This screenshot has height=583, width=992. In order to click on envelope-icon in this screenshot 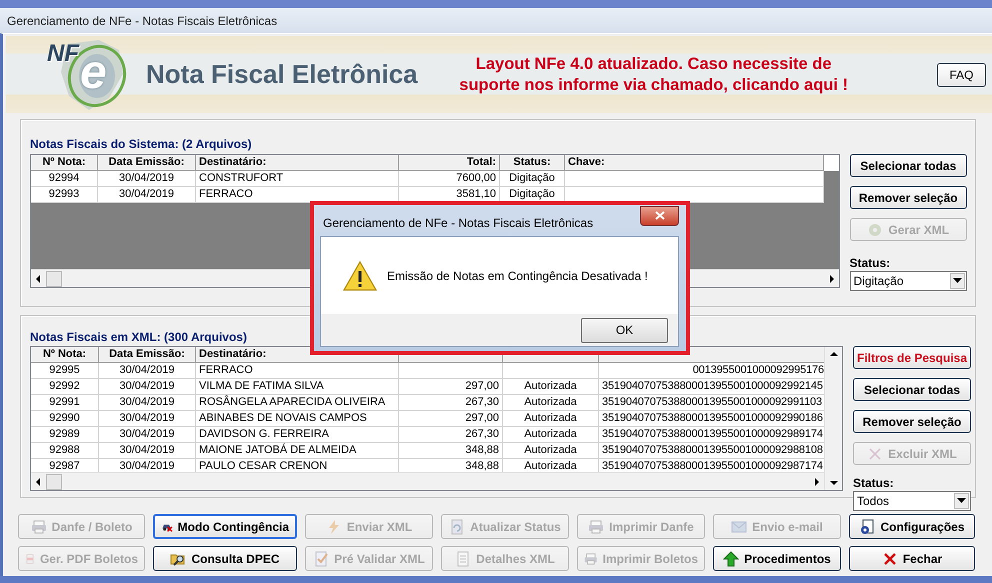, I will do `click(739, 526)`.